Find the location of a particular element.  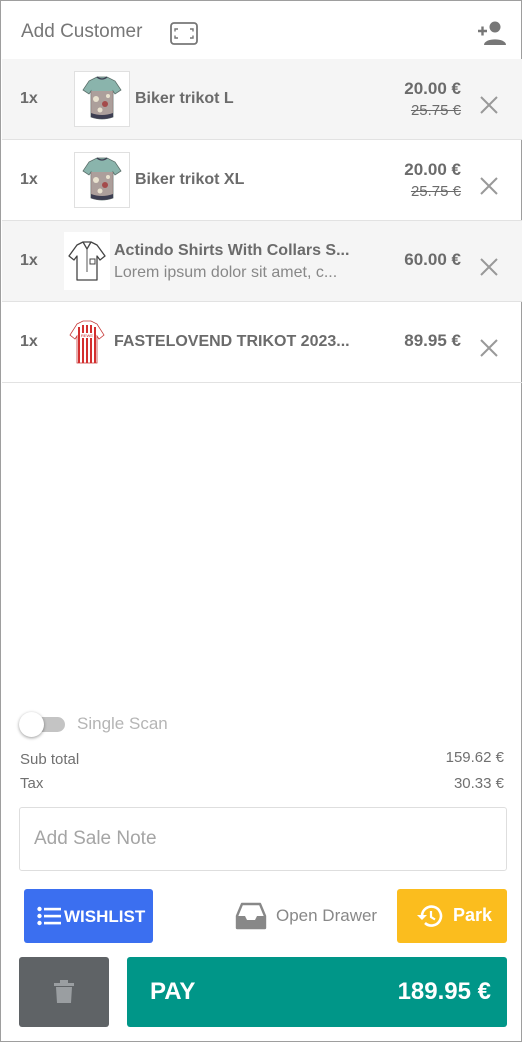

scan-icon is located at coordinates (184, 33).